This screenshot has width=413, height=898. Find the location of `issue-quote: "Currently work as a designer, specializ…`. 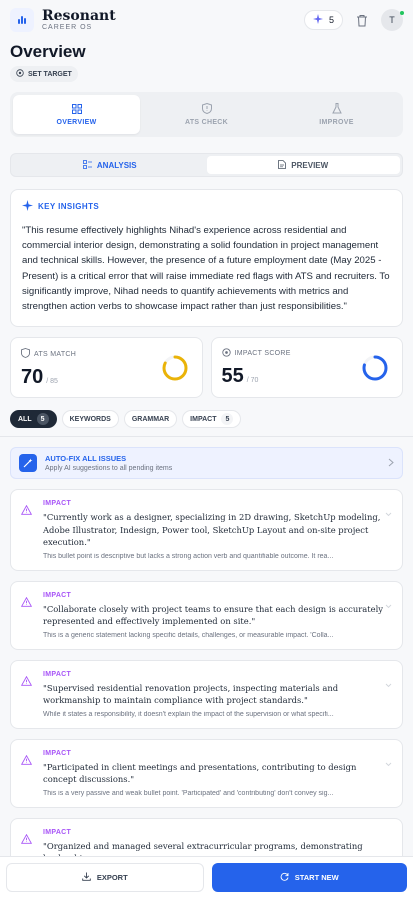

issue-quote: "Currently work as a designer, specializ… is located at coordinates (212, 530).